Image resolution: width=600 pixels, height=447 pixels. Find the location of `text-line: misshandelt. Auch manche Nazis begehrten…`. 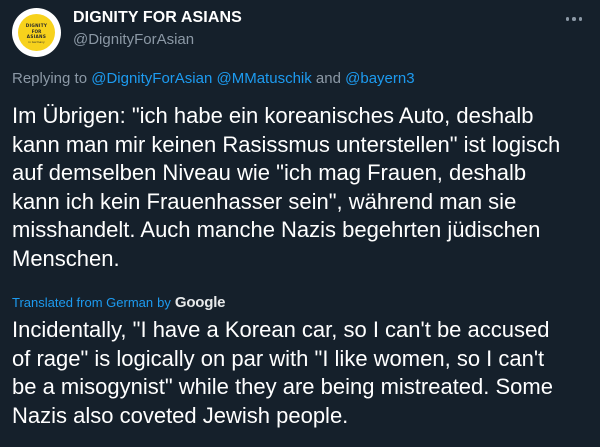

text-line: misshandelt. Auch manche Nazis begehrten… is located at coordinates (276, 229).